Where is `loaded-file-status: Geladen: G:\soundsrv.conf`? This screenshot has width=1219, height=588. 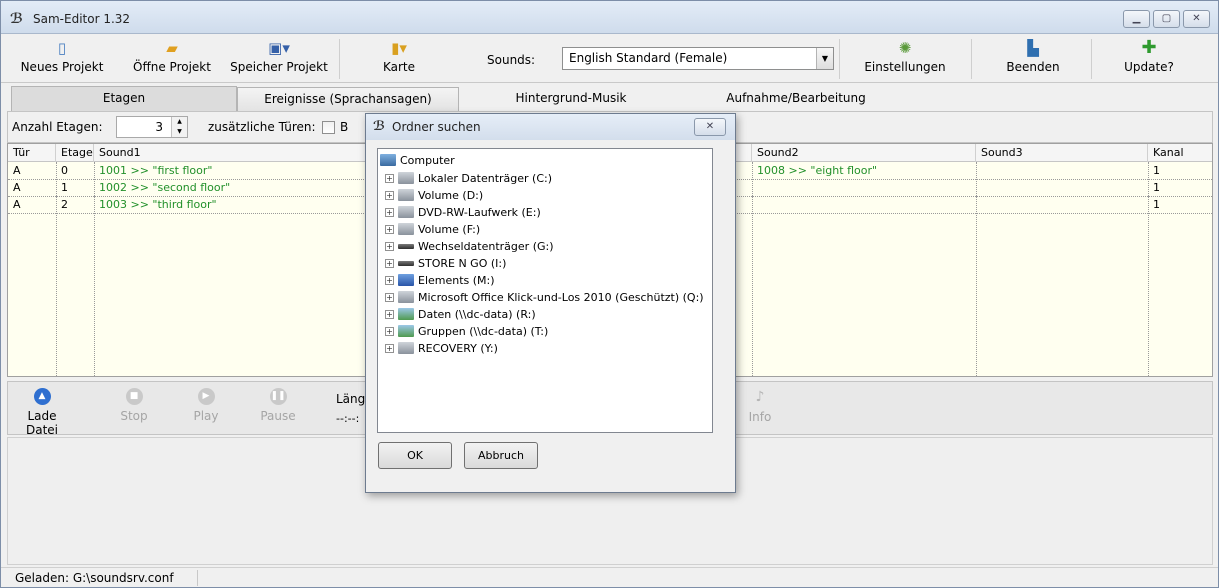
loaded-file-status: Geladen: G:\soundsrv.conf is located at coordinates (94, 578).